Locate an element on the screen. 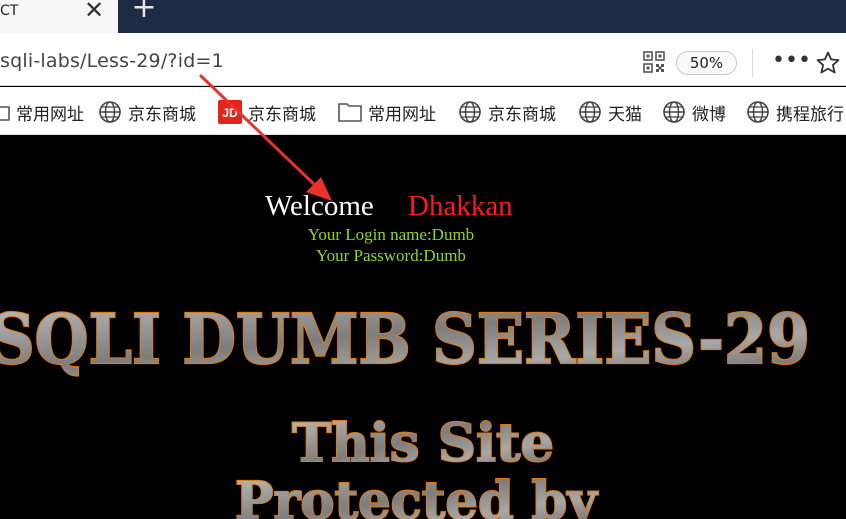  banner-line-2: Protected by is located at coordinates (417, 495).